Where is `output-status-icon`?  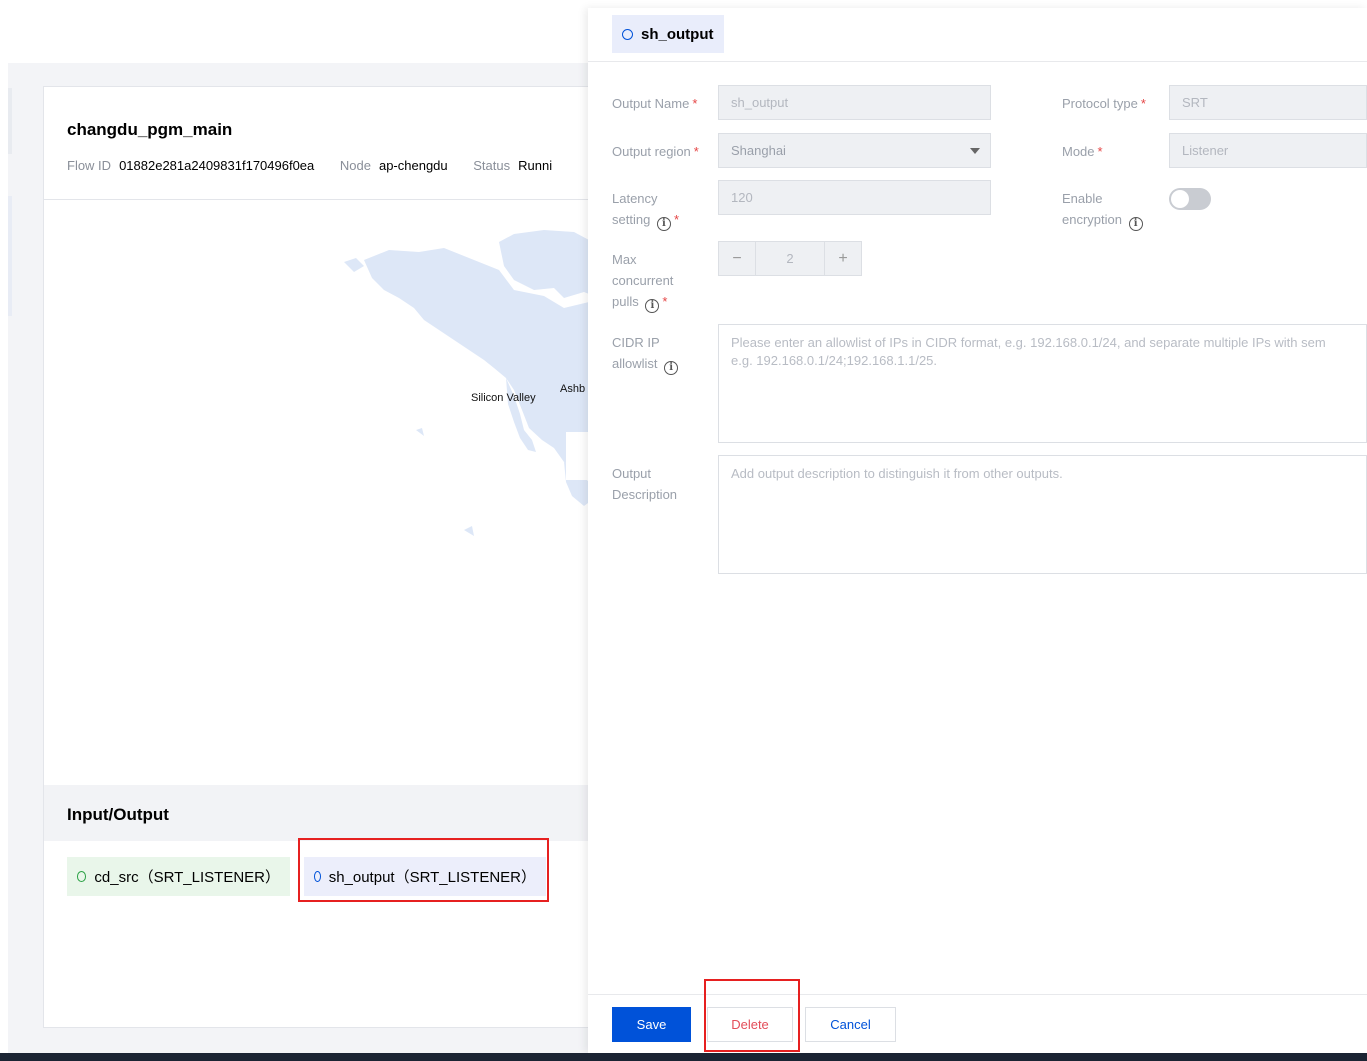
output-status-icon is located at coordinates (627, 34).